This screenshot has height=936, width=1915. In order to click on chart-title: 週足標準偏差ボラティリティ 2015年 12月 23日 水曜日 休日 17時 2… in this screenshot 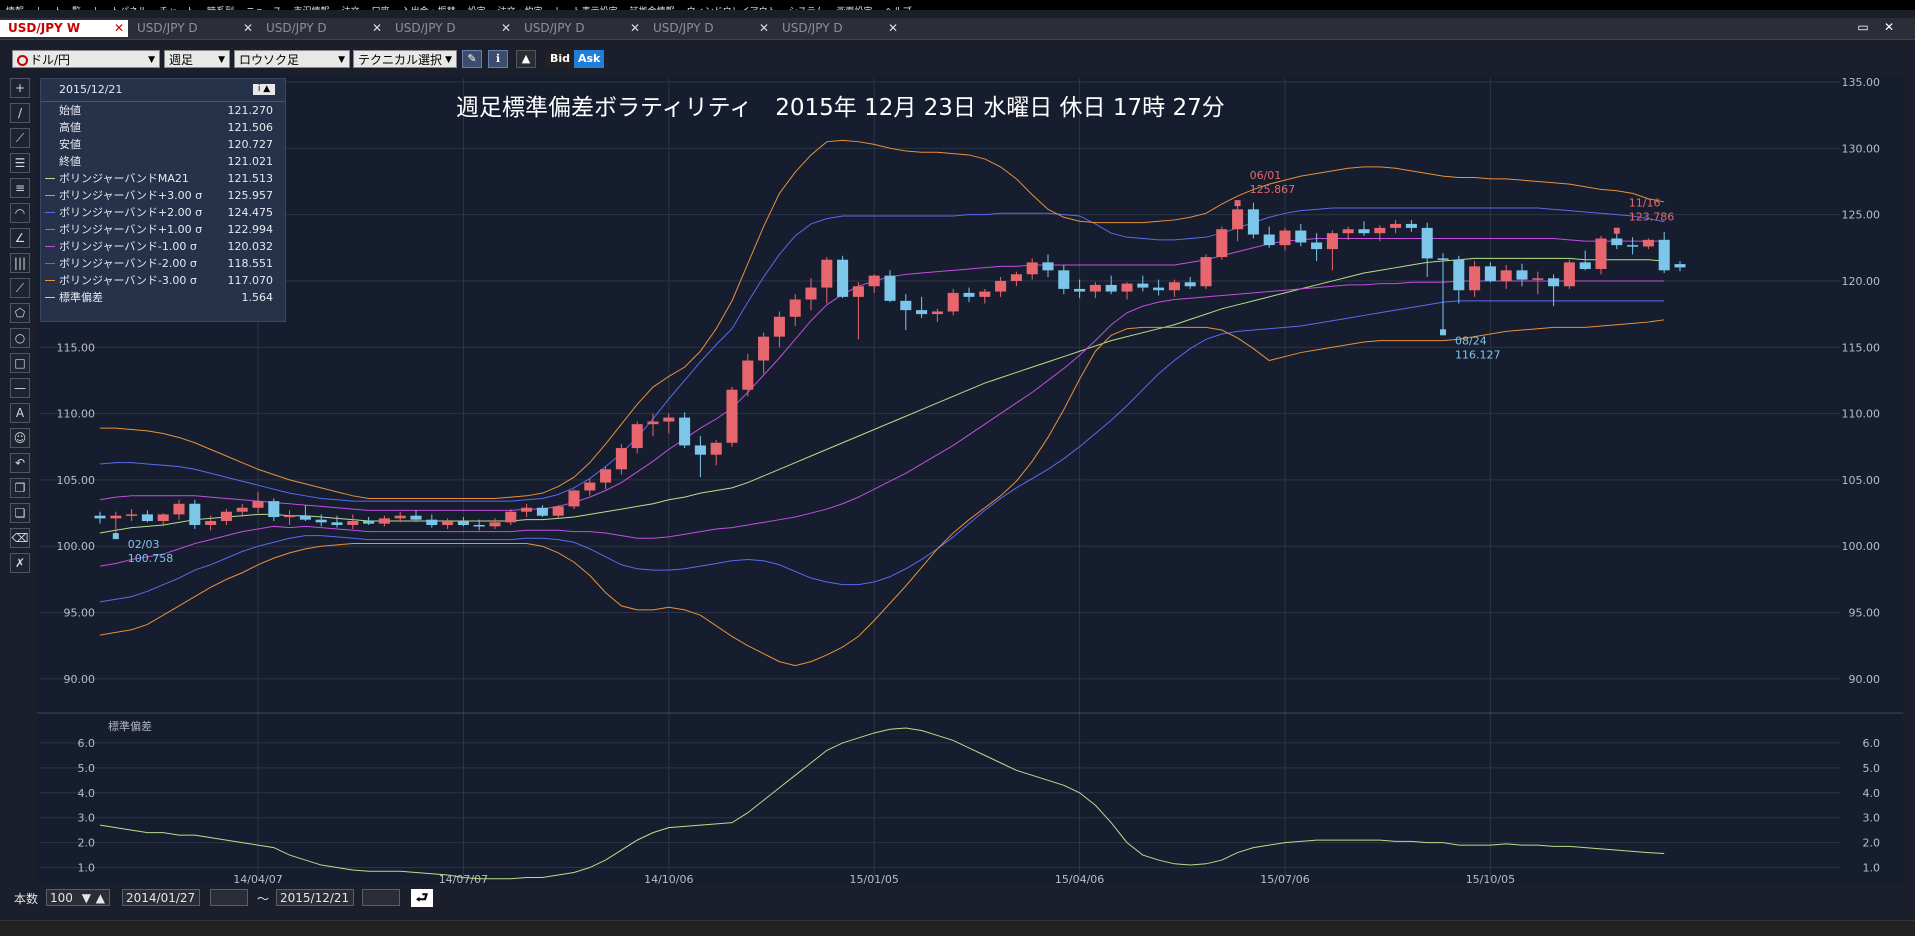, I will do `click(840, 108)`.